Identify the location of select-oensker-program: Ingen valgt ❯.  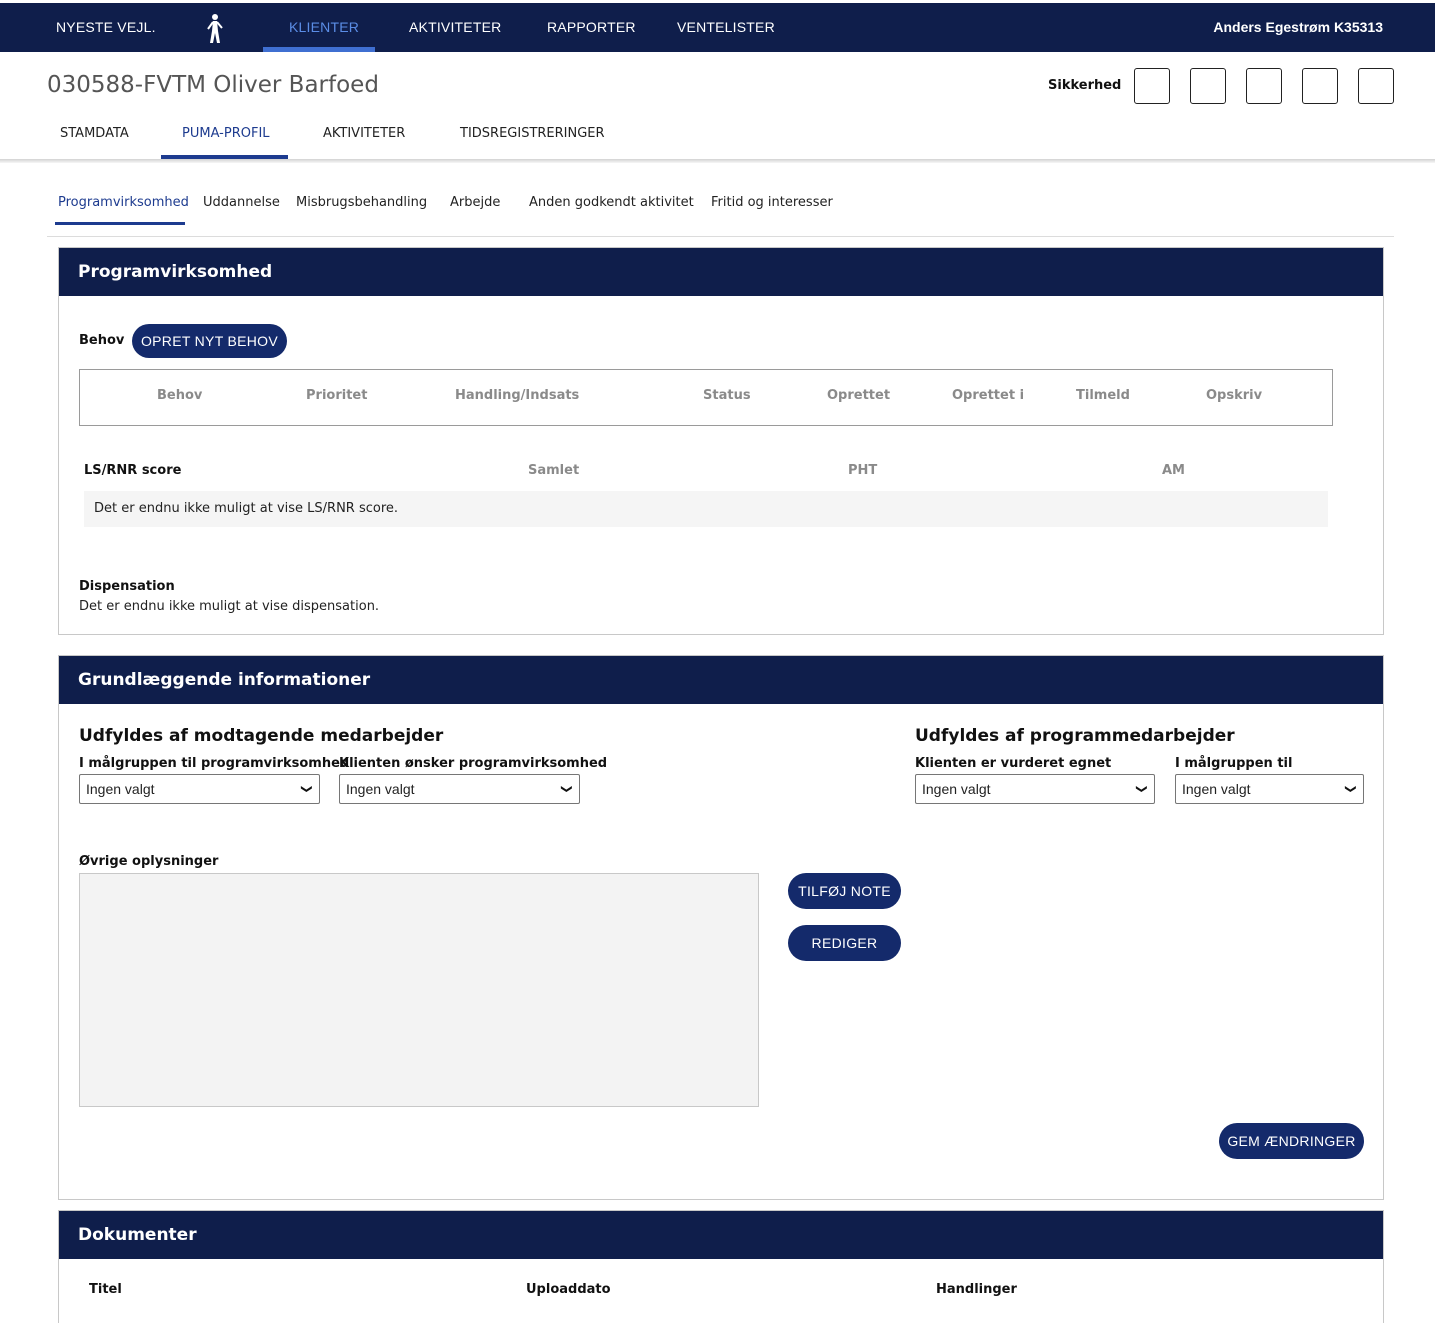
(459, 789).